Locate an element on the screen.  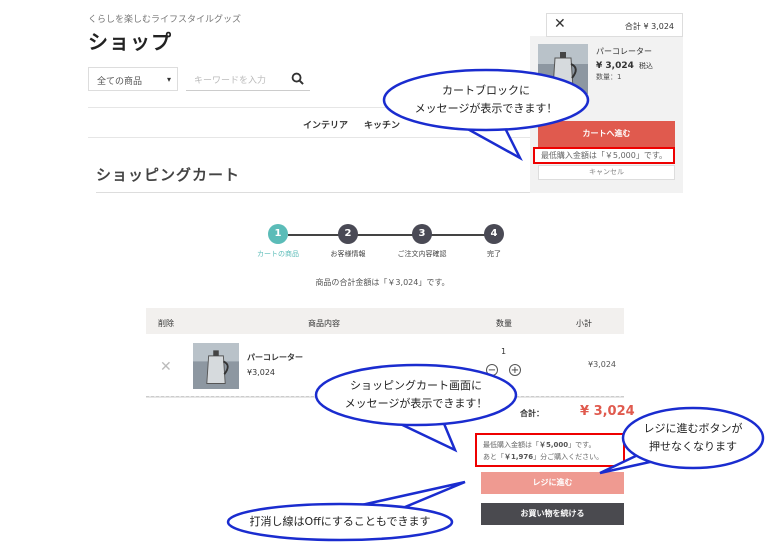
callout-3-line2: 押せなくなります is located at coordinates (693, 446).